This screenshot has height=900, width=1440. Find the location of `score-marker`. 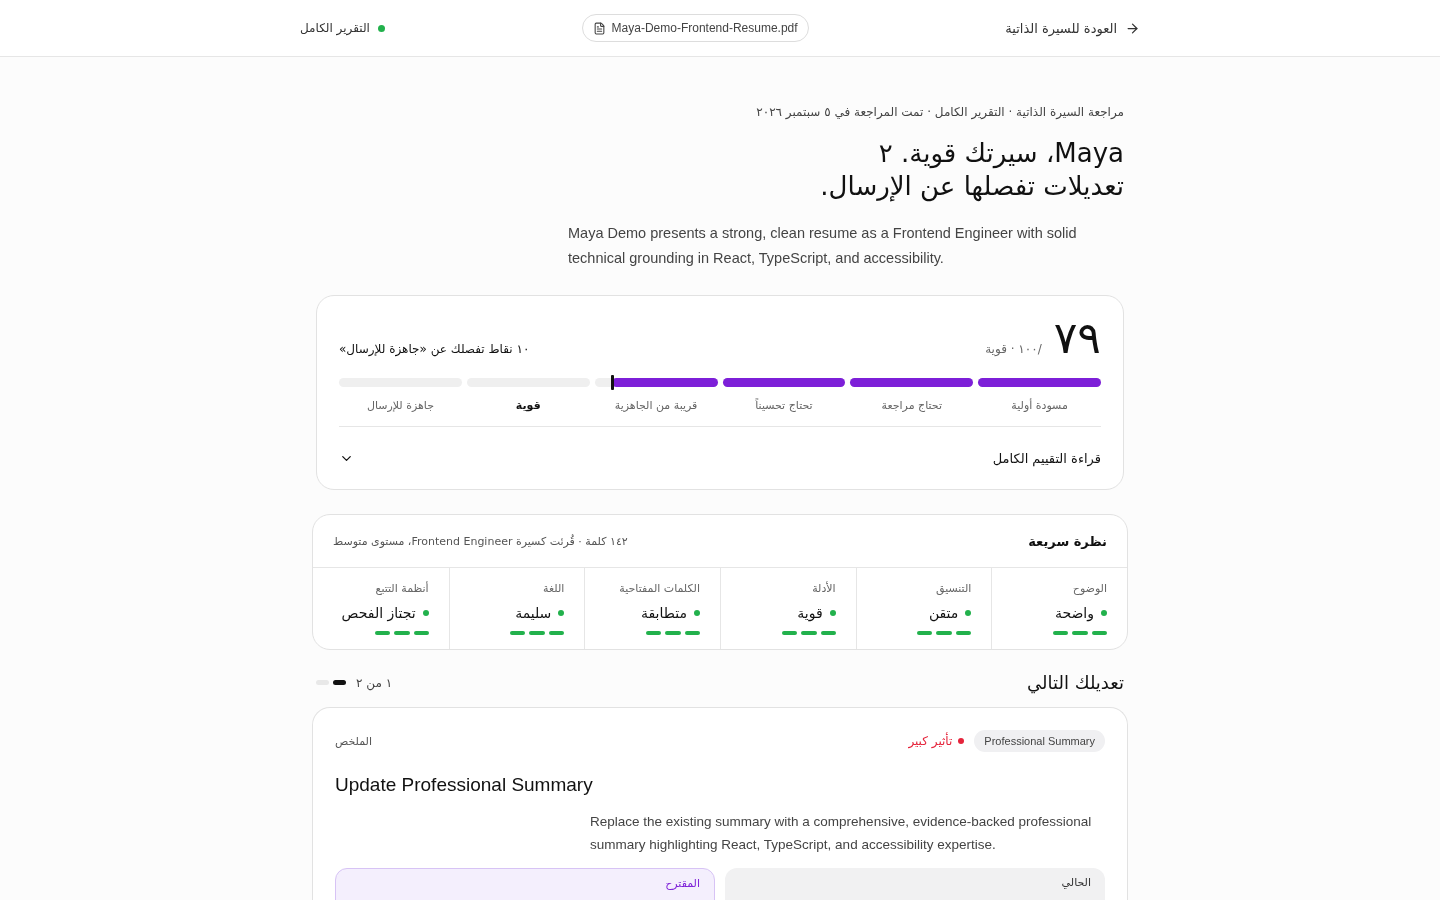

score-marker is located at coordinates (612, 382).